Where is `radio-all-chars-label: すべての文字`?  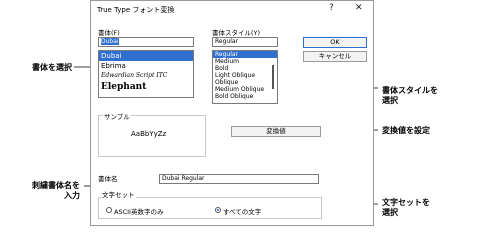
radio-all-chars-label: すべての文字 is located at coordinates (242, 212).